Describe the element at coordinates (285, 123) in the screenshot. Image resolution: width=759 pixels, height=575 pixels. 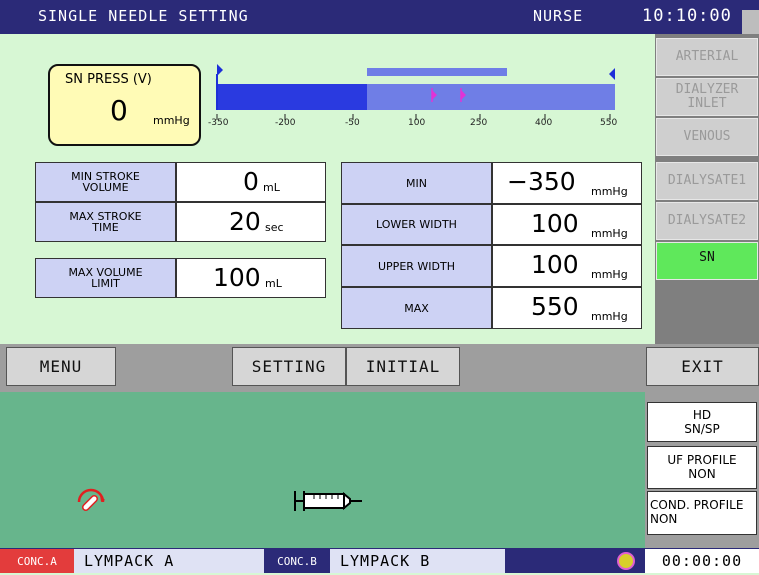
I see `tick-label: -200` at that location.